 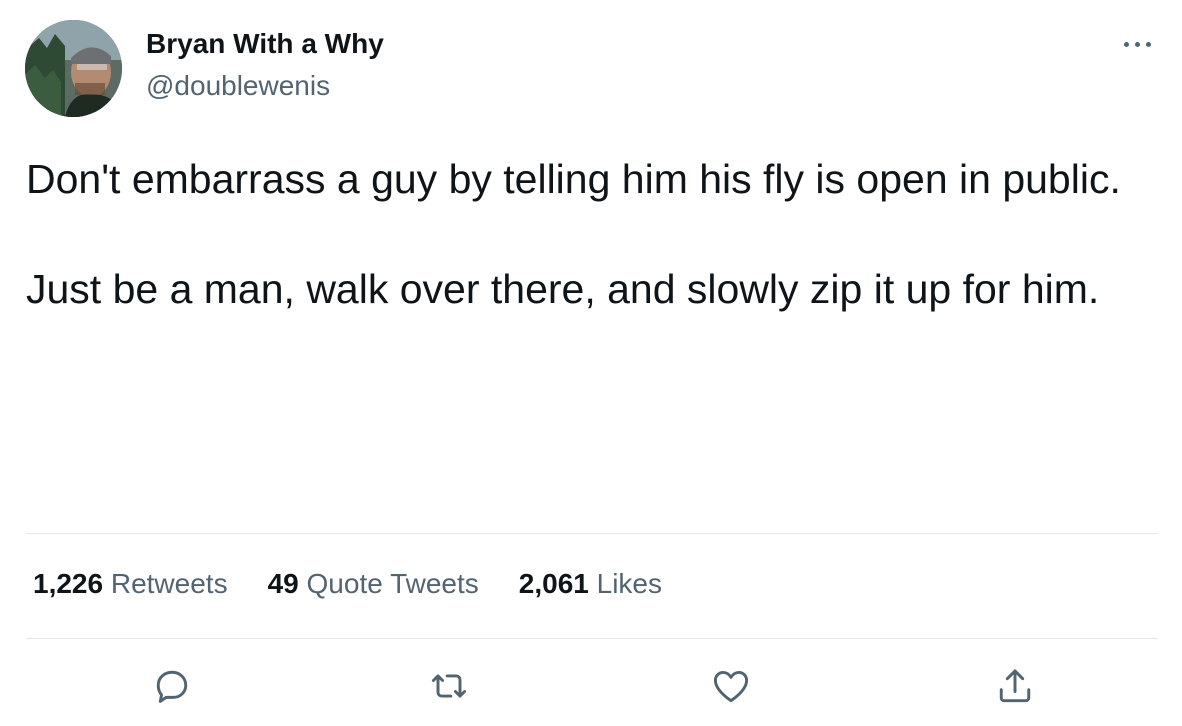 I want to click on retweet-icon, so click(x=449, y=686).